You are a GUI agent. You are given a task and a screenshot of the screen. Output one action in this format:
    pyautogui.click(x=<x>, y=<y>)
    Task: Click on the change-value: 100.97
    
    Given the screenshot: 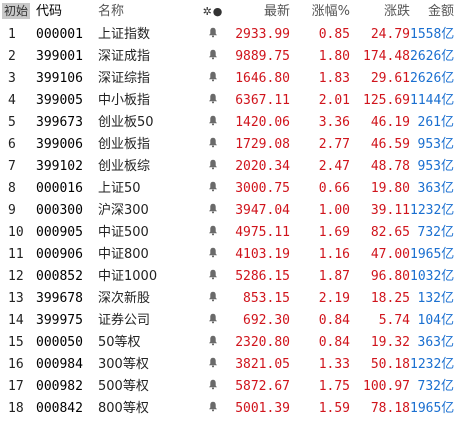 What is the action you would take?
    pyautogui.click(x=386, y=386)
    